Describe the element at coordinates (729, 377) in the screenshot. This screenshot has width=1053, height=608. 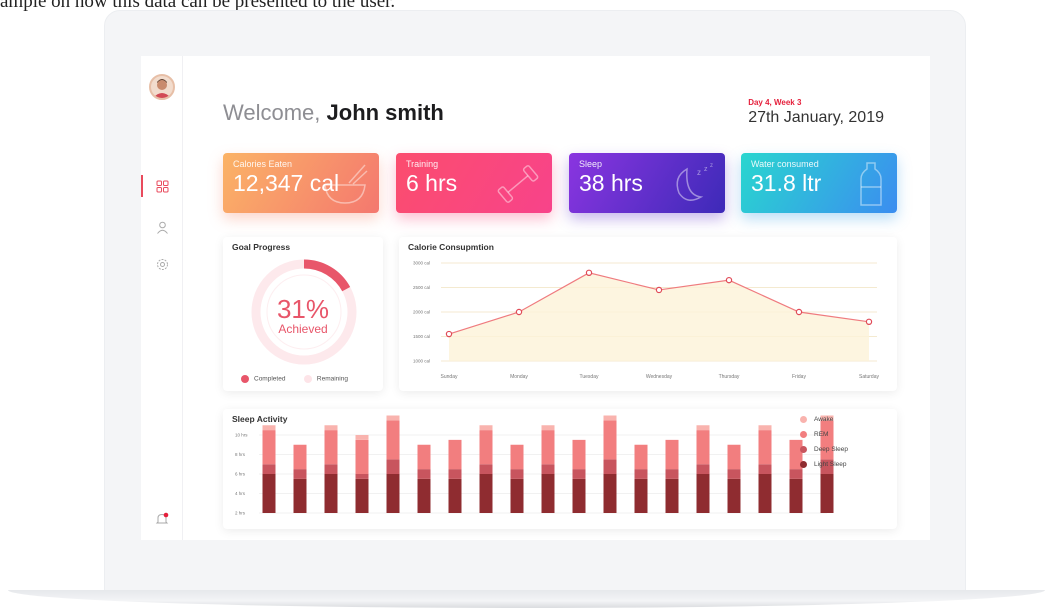
I see `x-tick-label: Thursday` at that location.